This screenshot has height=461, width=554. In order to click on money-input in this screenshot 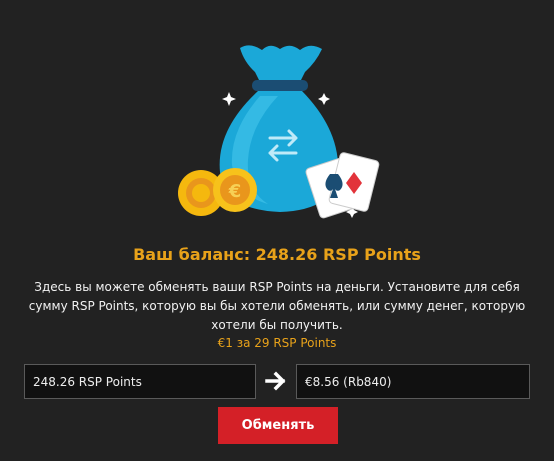, I will do `click(413, 381)`.